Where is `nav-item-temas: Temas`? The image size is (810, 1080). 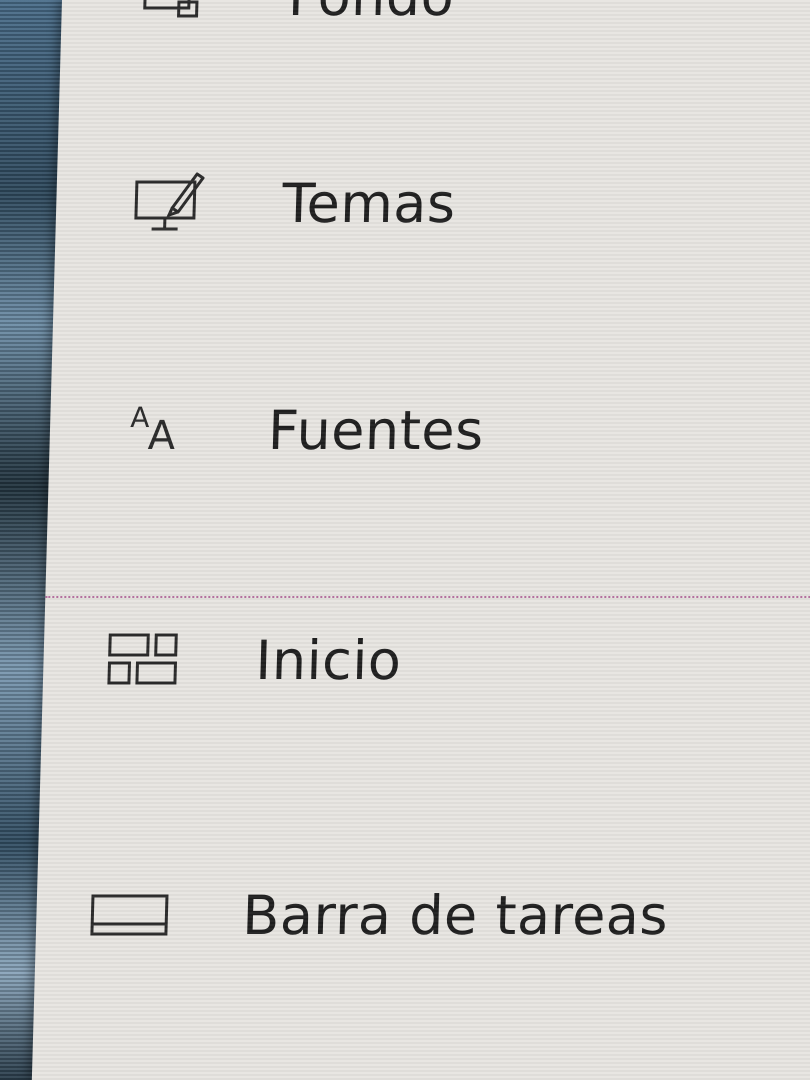
nav-item-temas: Temas is located at coordinates (432, 203).